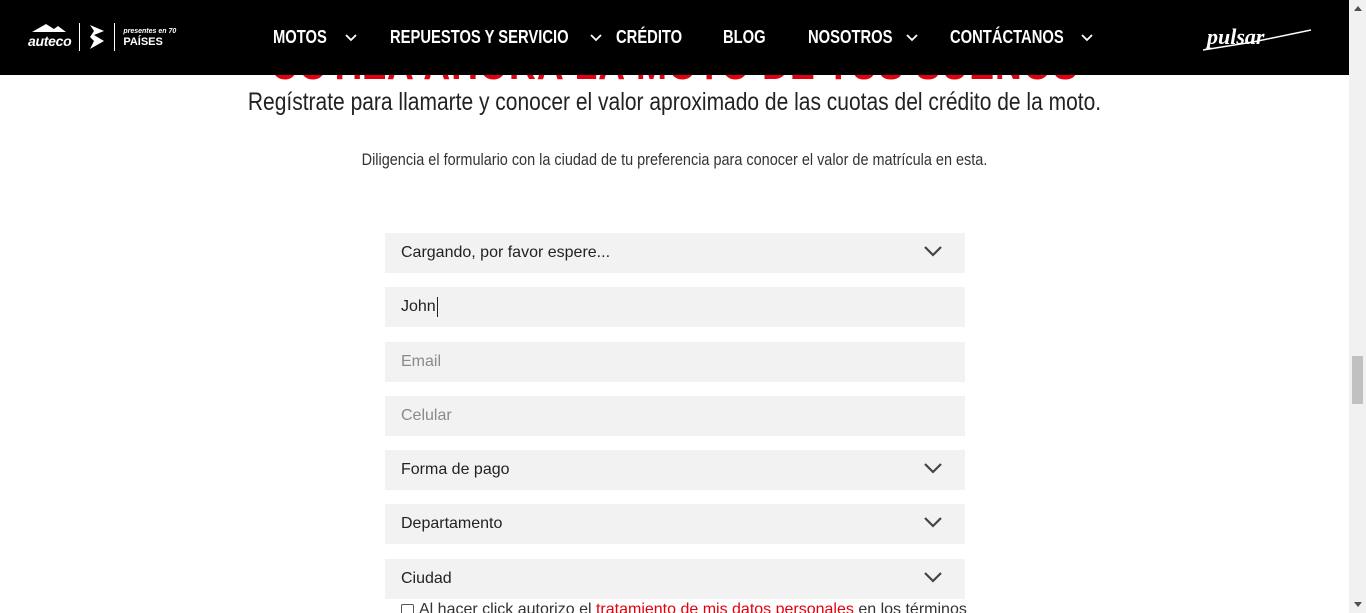  Describe the element at coordinates (479, 37) in the screenshot. I see `nav-item-label: REPUESTOS Y SERVICIO` at that location.